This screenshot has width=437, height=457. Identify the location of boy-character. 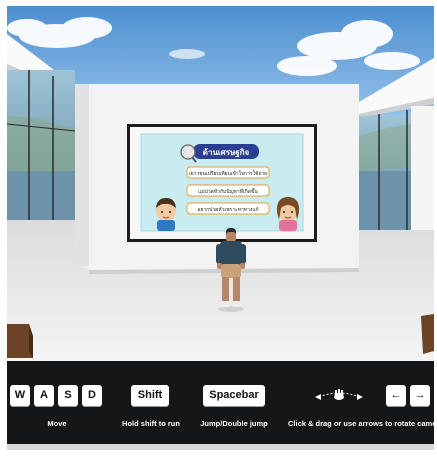
(166, 214).